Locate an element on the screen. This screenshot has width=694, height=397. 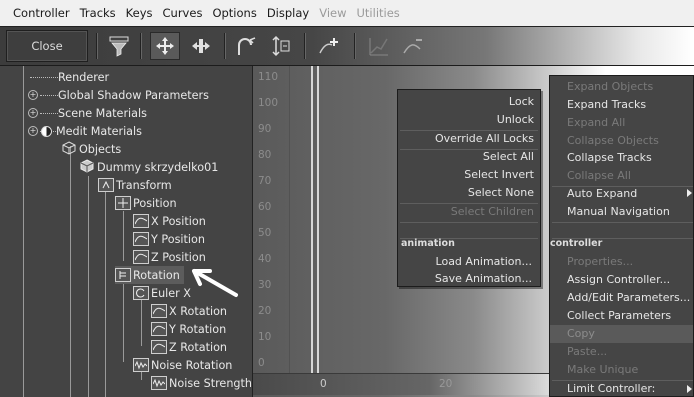
scale-keys-icon is located at coordinates (281, 46).